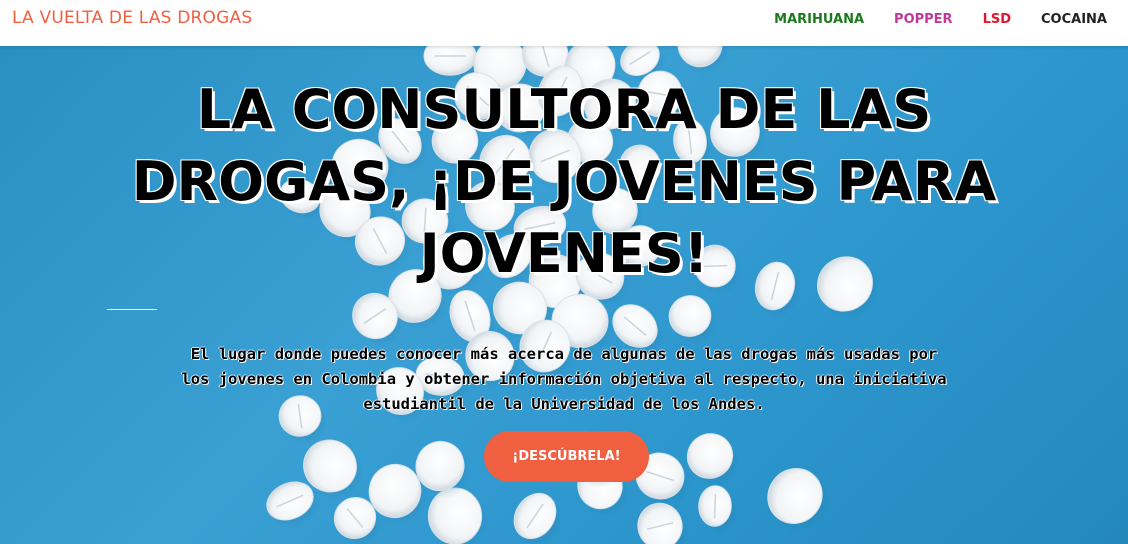  I want to click on discover-button: ¡DESCÚBRELA!, so click(566, 456).